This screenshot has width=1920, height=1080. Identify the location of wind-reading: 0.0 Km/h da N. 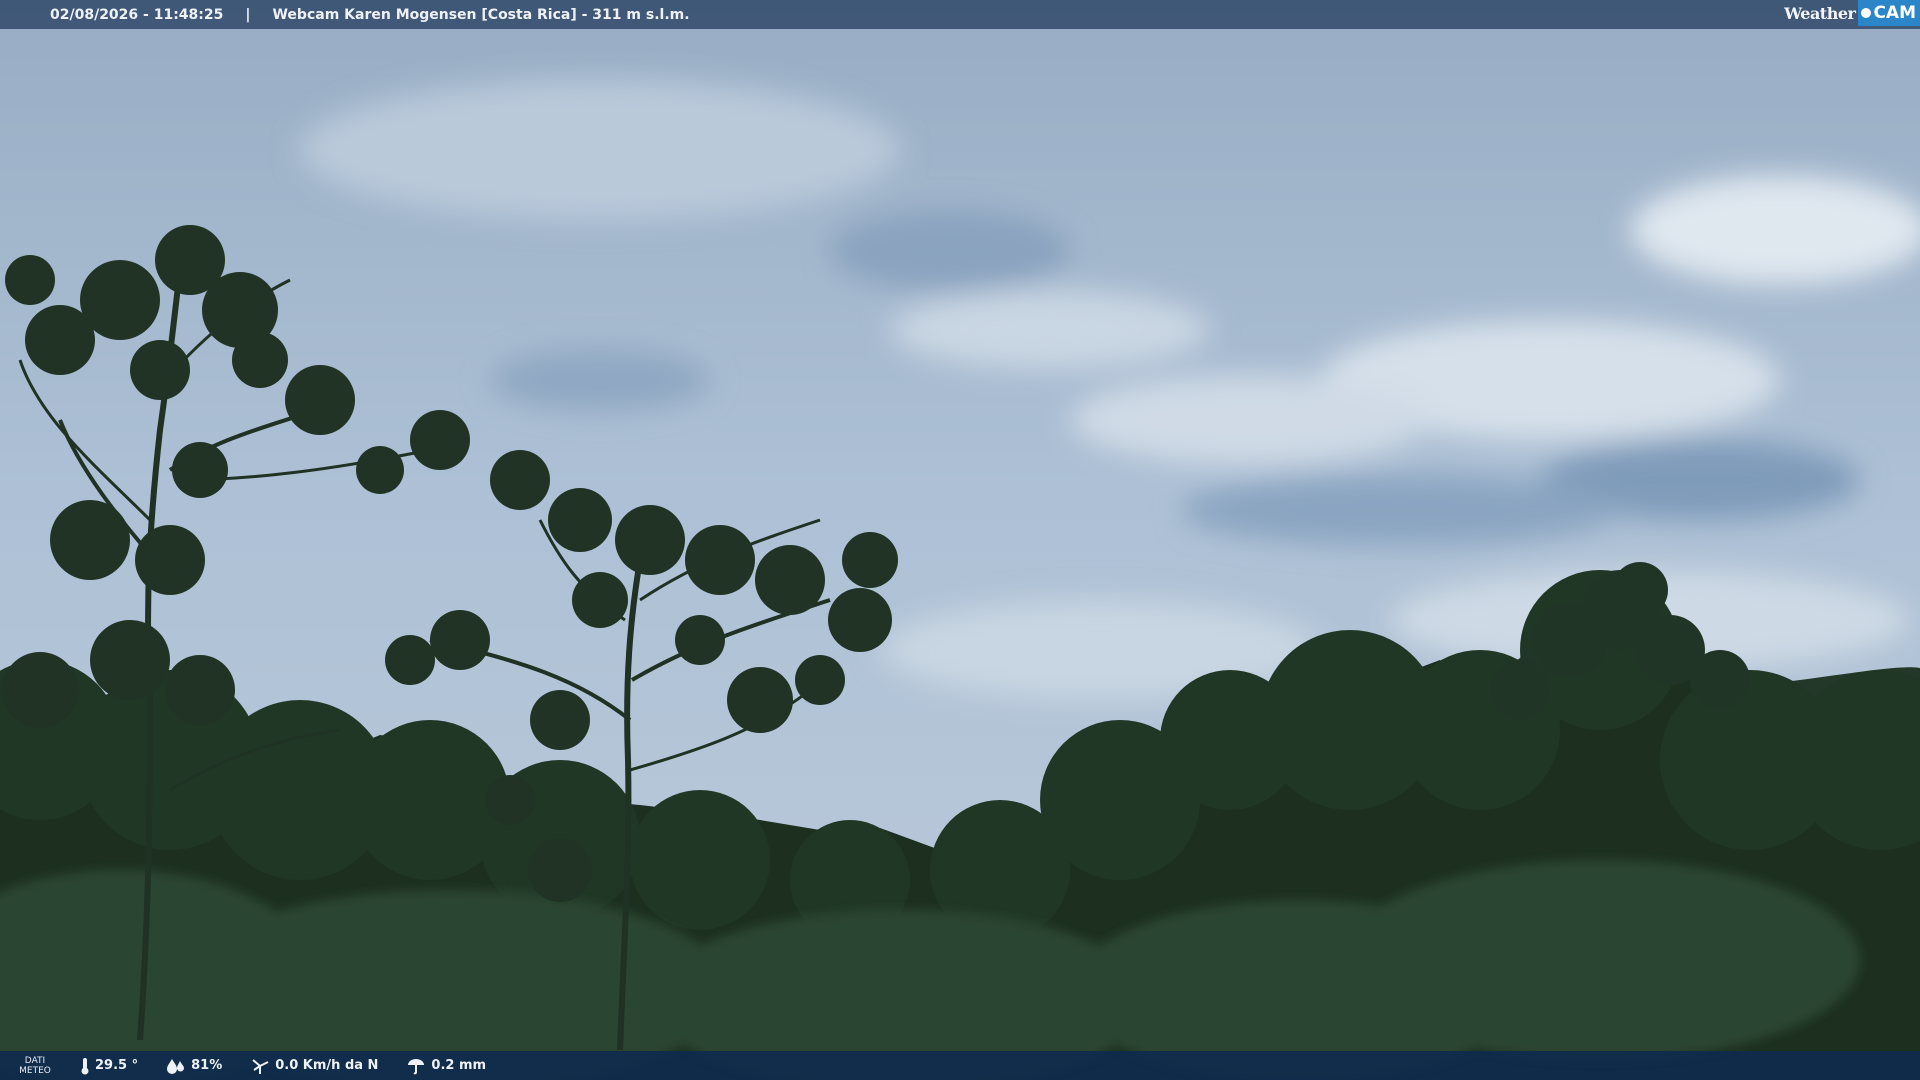
(314, 1066).